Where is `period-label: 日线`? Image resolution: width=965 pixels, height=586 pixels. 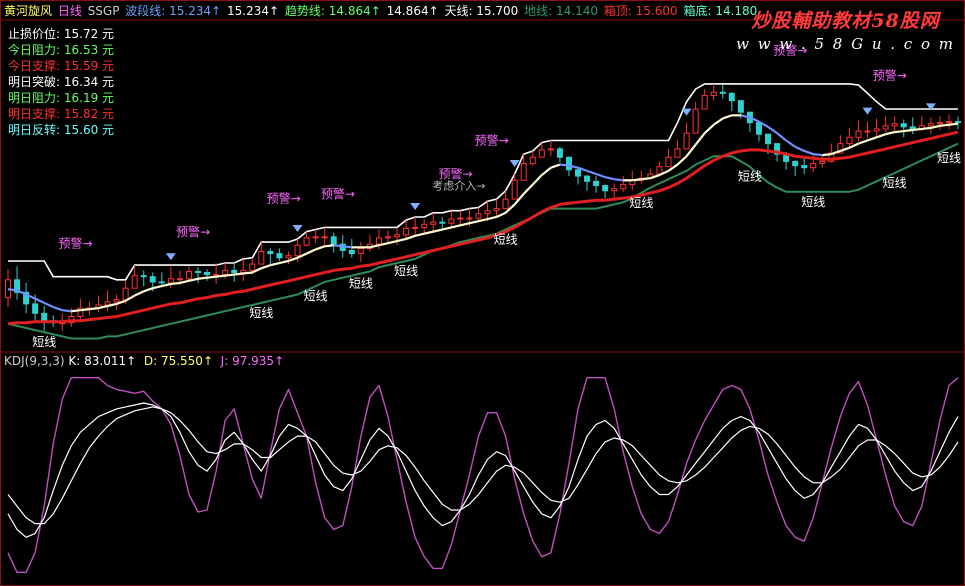
period-label: 日线 is located at coordinates (70, 11).